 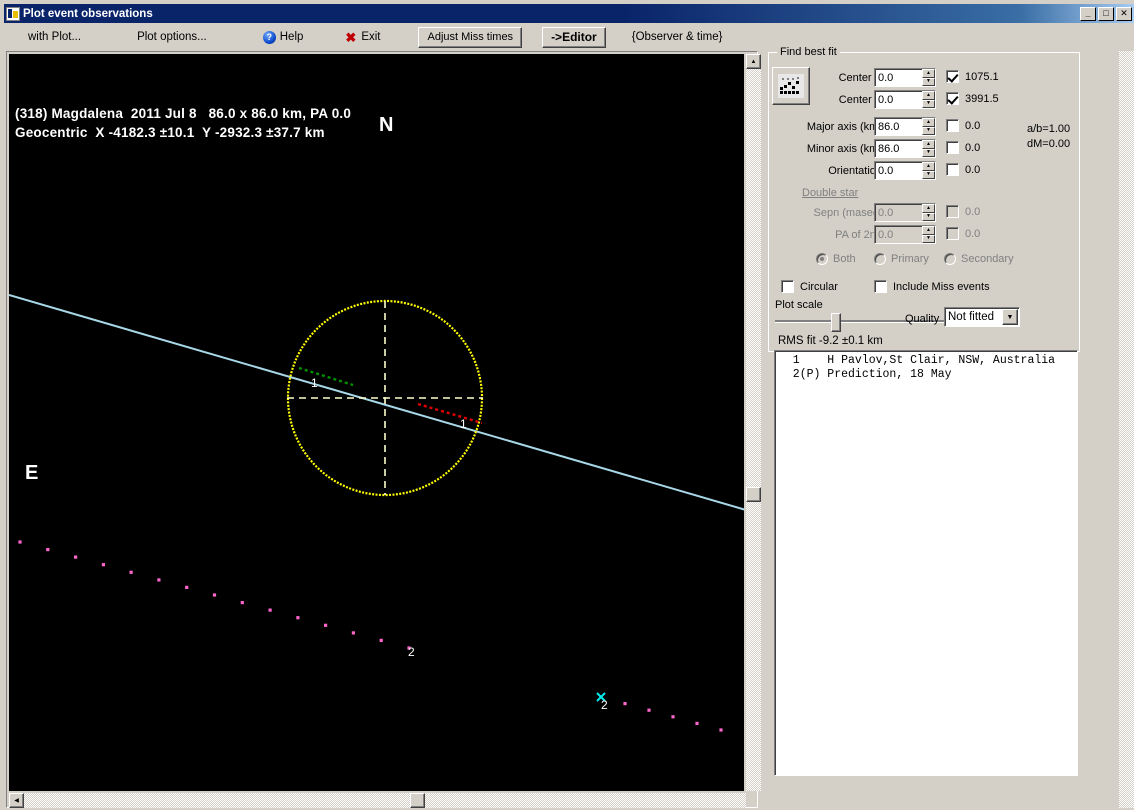 What do you see at coordinates (905, 148) in the screenshot?
I see `minor-axis-spinner: 86.0 ▲ ▼` at bounding box center [905, 148].